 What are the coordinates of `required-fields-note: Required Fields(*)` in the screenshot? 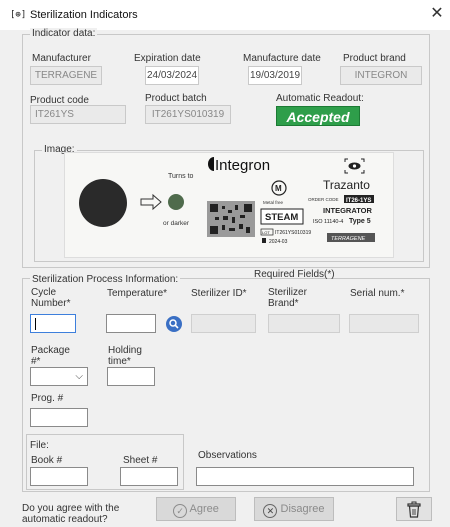 It's located at (294, 274).